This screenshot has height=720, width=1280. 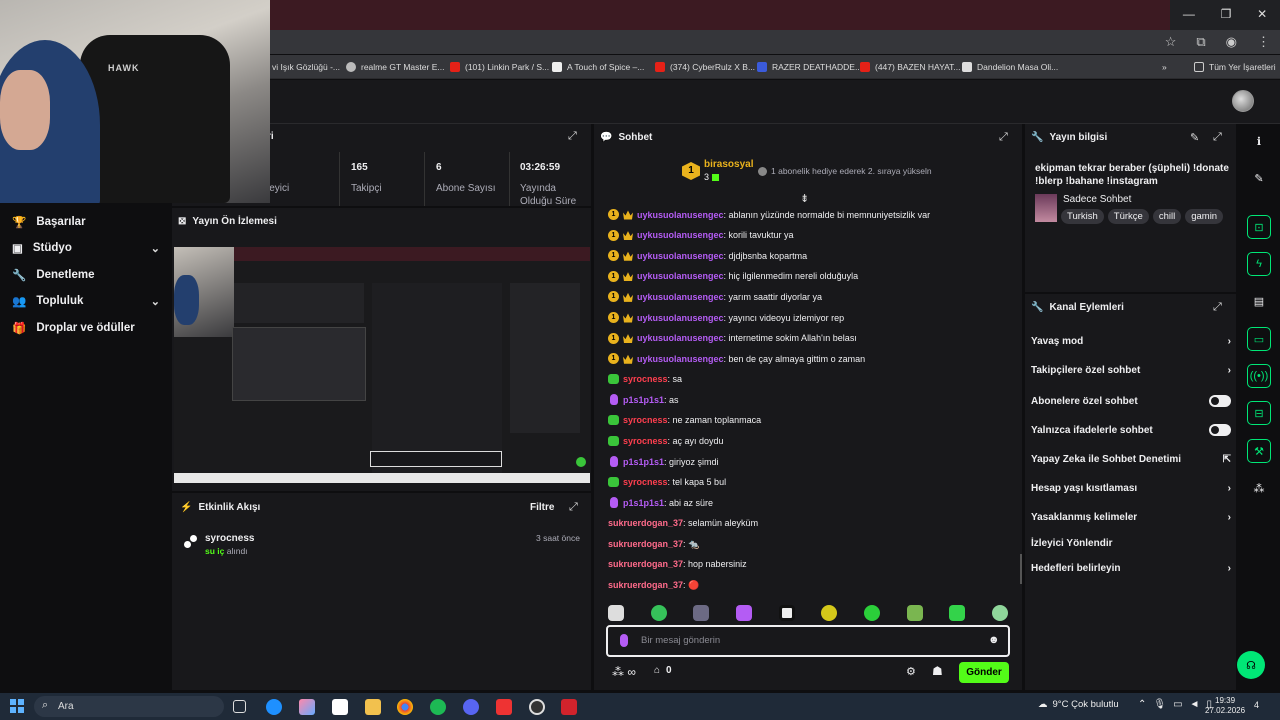 What do you see at coordinates (340, 707) in the screenshot?
I see `store-icon` at bounding box center [340, 707].